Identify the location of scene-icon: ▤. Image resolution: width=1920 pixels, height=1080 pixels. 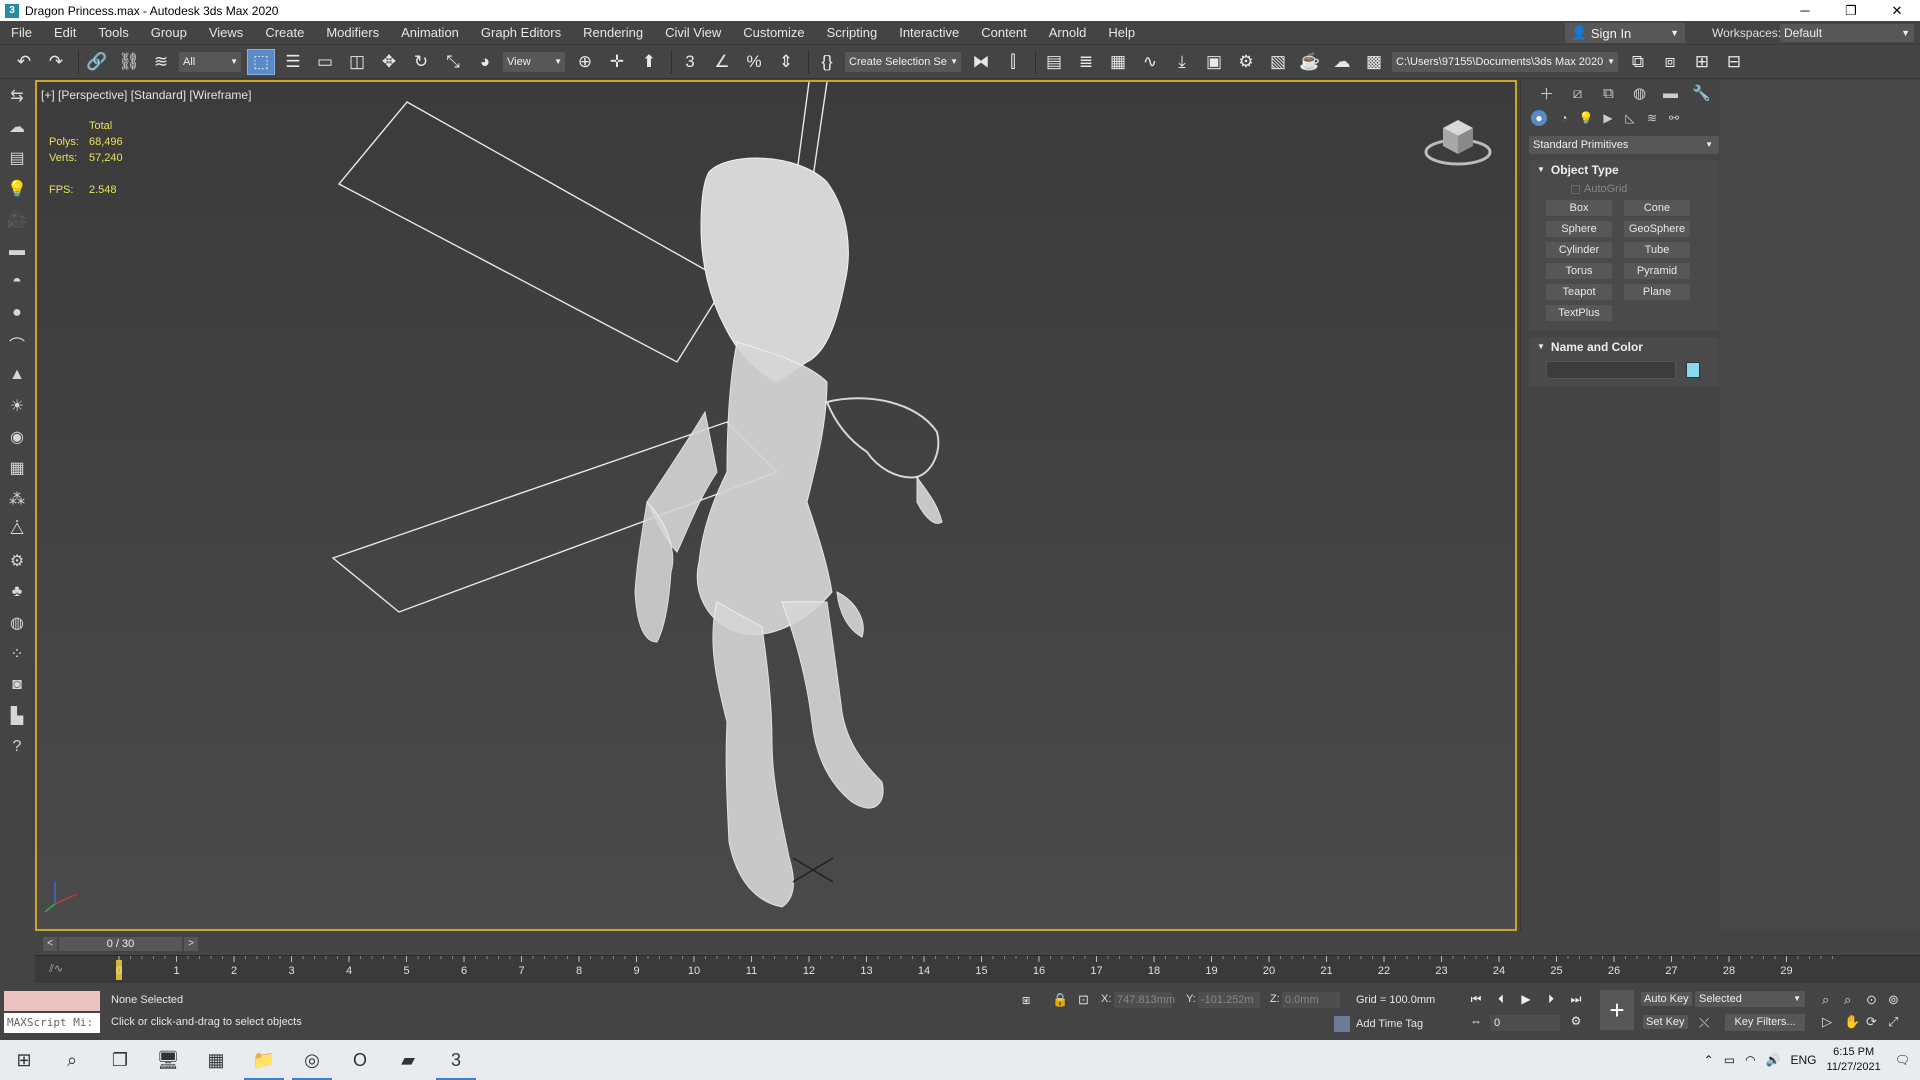
(17, 157).